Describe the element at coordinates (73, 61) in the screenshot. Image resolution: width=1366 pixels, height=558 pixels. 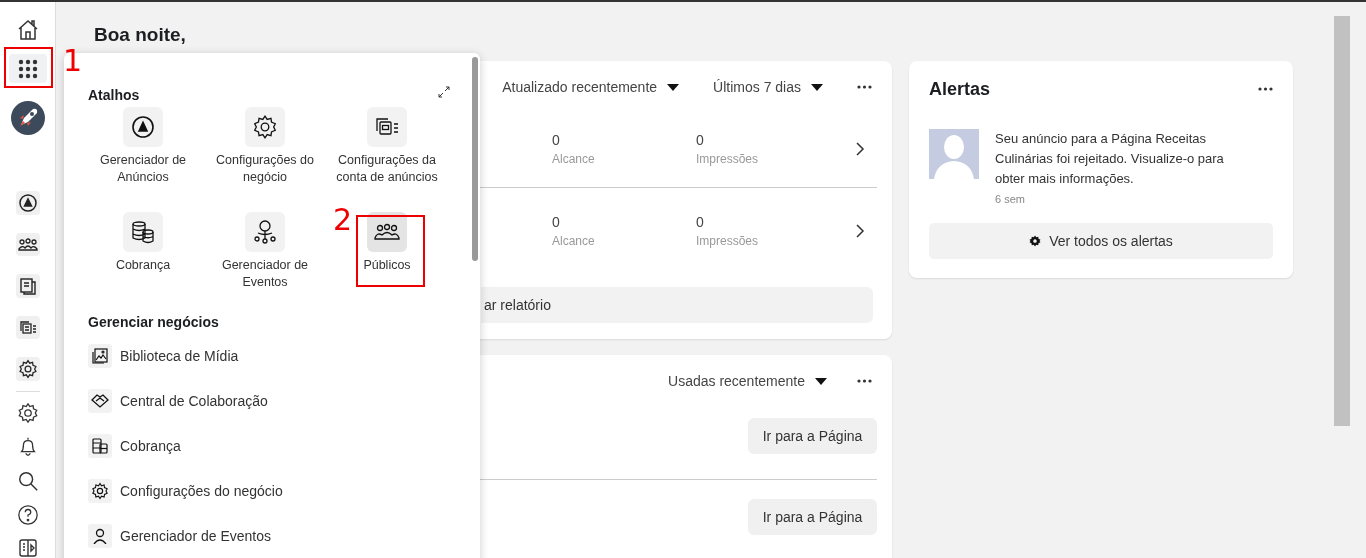
I see `step-number: 1` at that location.